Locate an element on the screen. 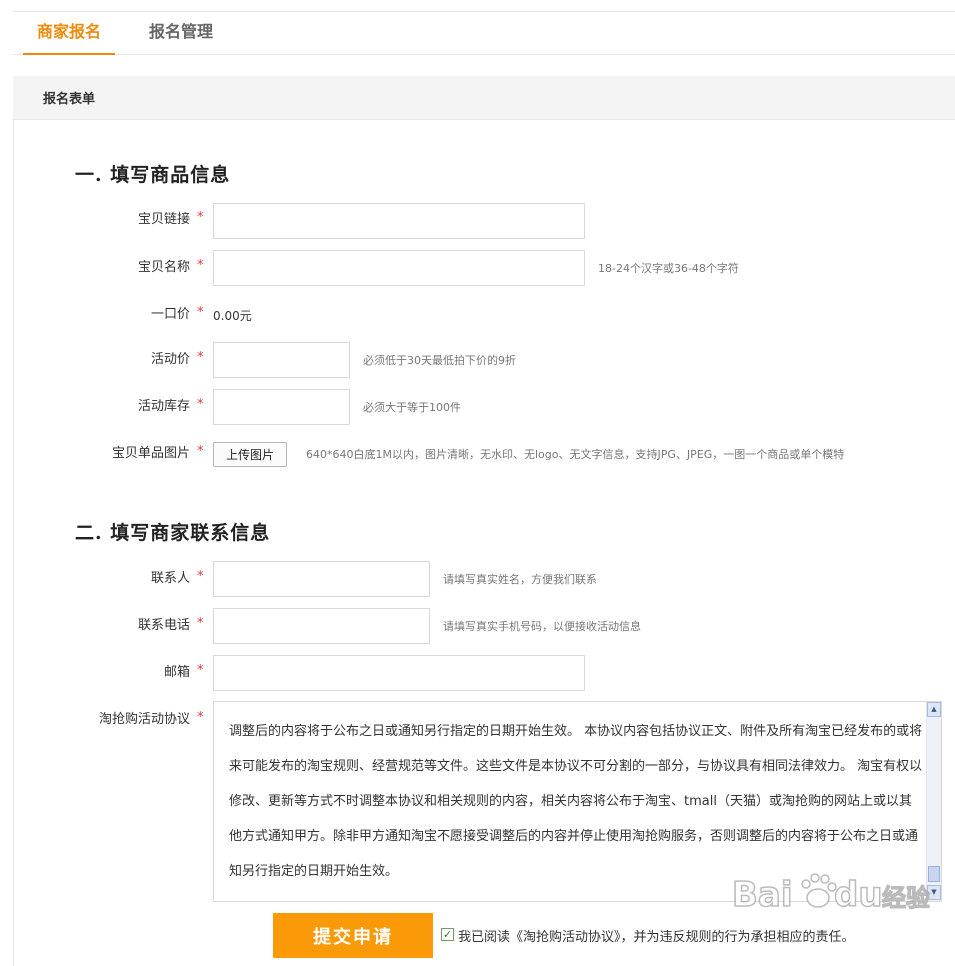 This screenshot has width=955, height=966. fixed-price-value: 0.00元 is located at coordinates (232, 316).